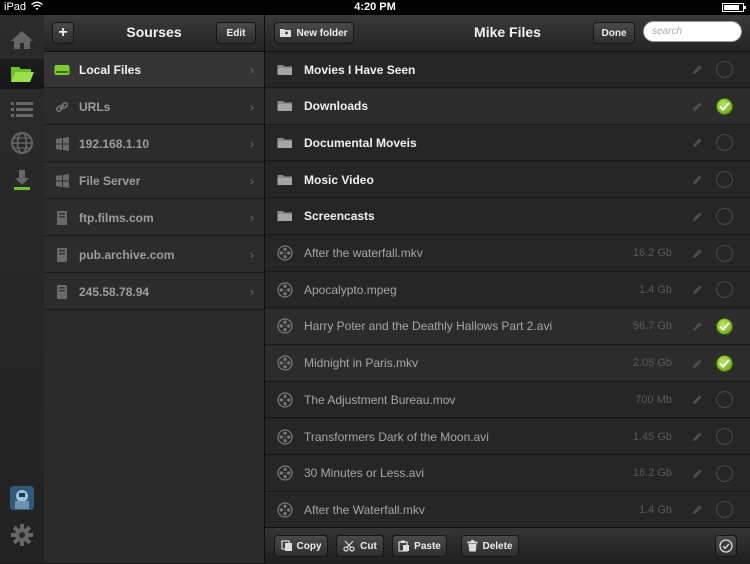 This screenshot has width=750, height=564. I want to click on cut-button: Cut, so click(360, 546).